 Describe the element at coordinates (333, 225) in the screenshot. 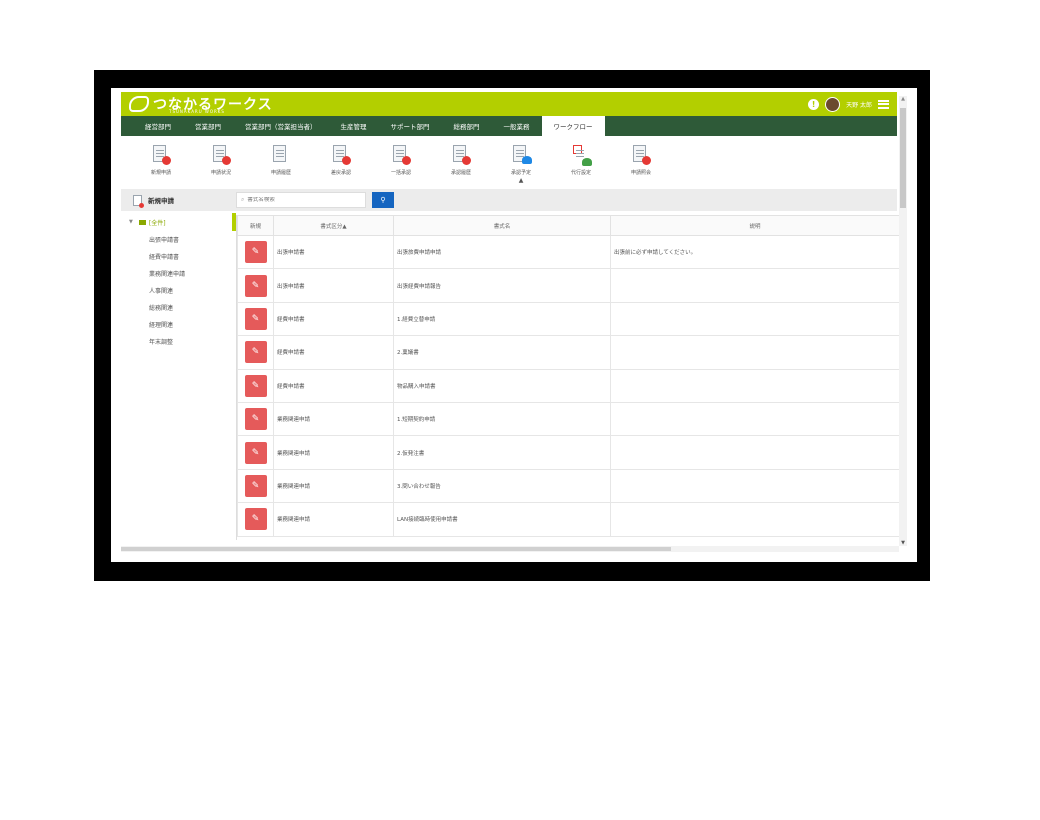

I see `column-header-category: 書式区分▲` at that location.